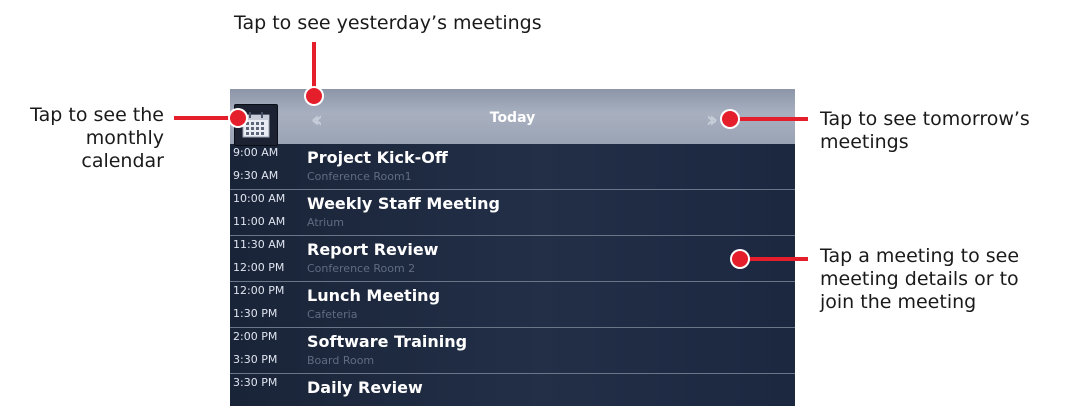  What do you see at coordinates (898, 302) in the screenshot?
I see `annotation-line: join the meeting` at bounding box center [898, 302].